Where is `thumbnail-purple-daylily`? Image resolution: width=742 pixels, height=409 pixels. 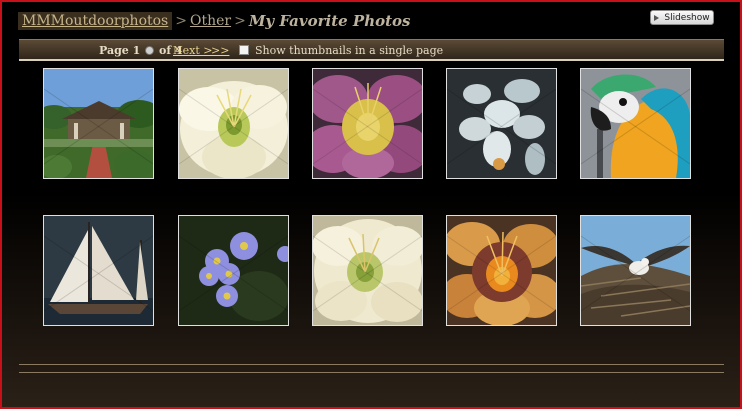 thumbnail-purple-daylily is located at coordinates (367, 123).